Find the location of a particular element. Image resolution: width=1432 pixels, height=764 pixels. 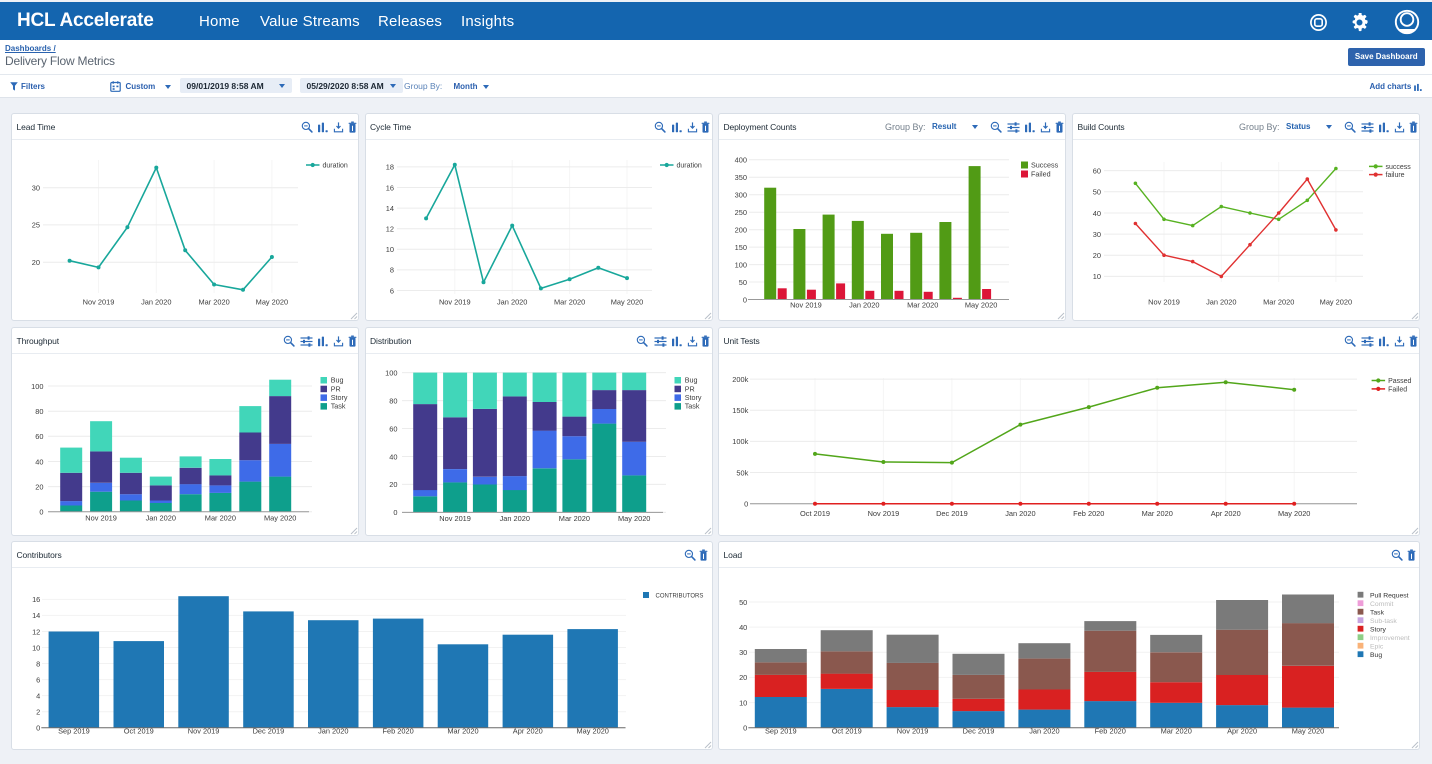

svg-text: CONTRIBUTORS is located at coordinates (680, 596).